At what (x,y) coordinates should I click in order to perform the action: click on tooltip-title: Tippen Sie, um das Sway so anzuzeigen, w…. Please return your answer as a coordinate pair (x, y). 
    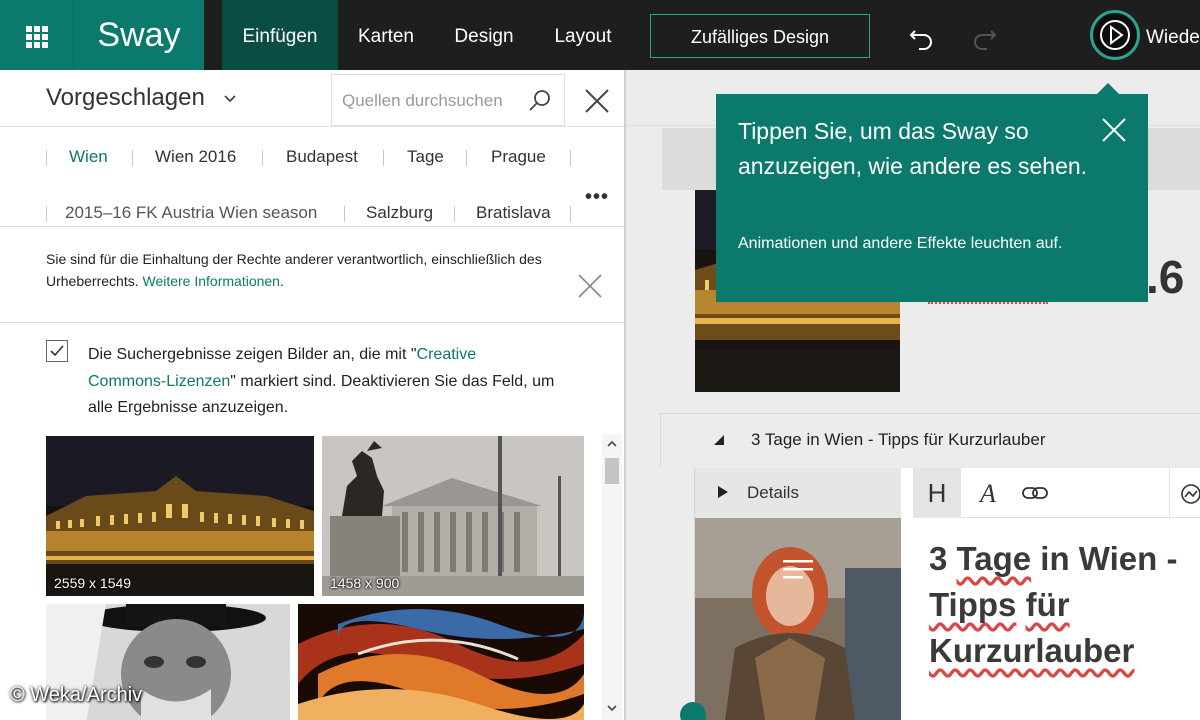
    Looking at the image, I should click on (913, 148).